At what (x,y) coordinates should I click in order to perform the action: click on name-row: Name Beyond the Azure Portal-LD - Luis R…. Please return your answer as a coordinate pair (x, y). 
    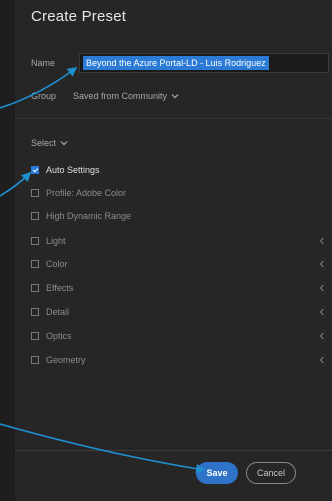
    Looking at the image, I should click on (180, 63).